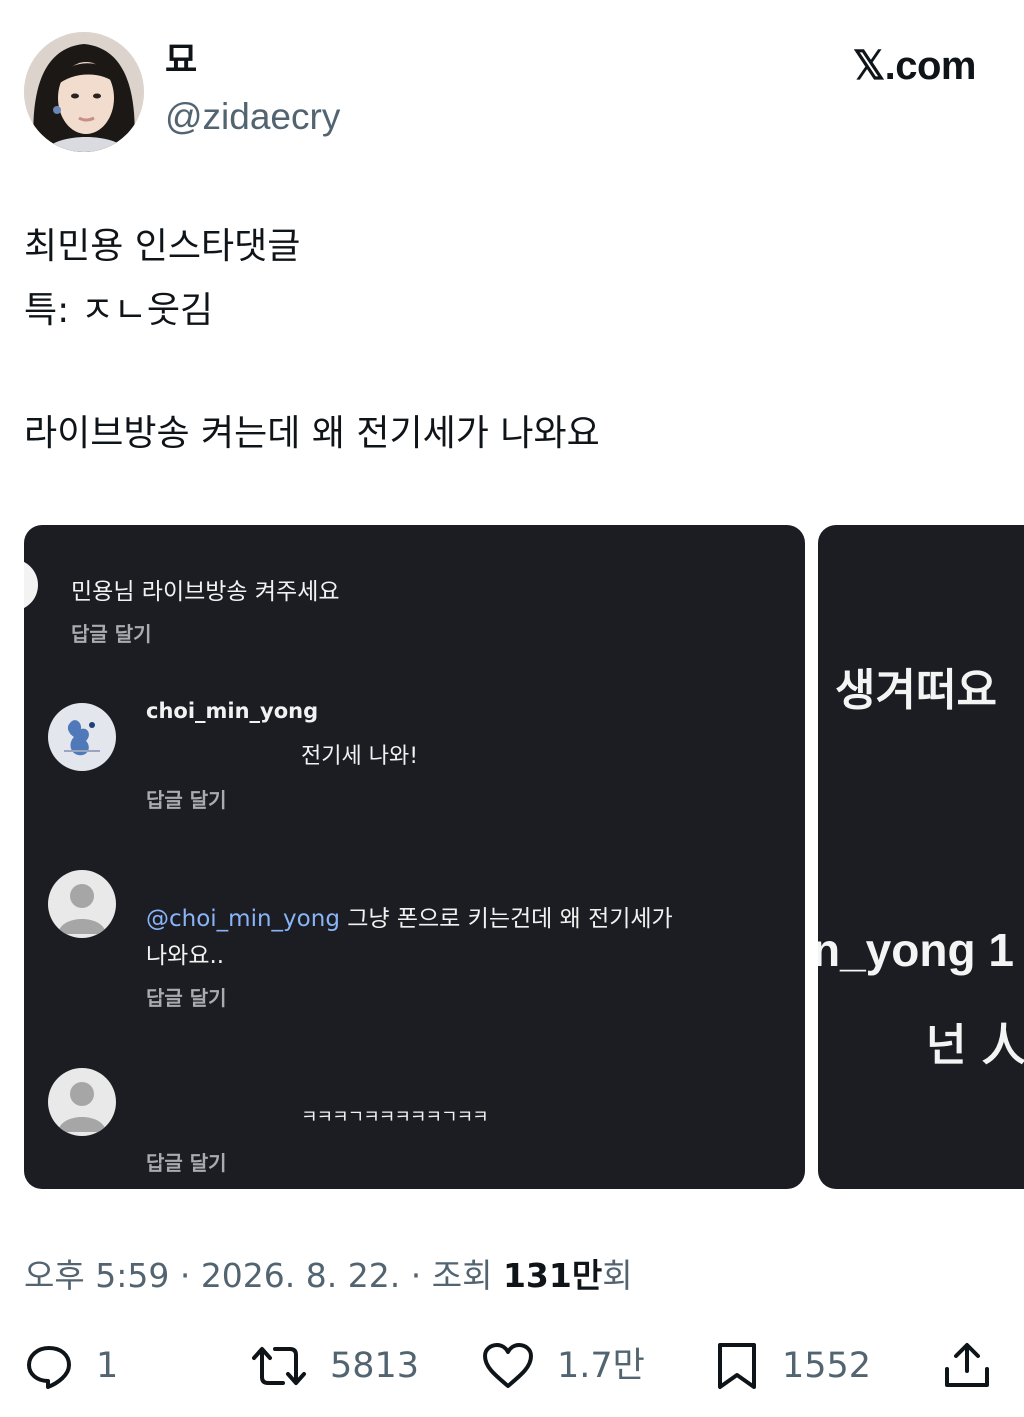  I want to click on like-button: 1.7만, so click(563, 1366).